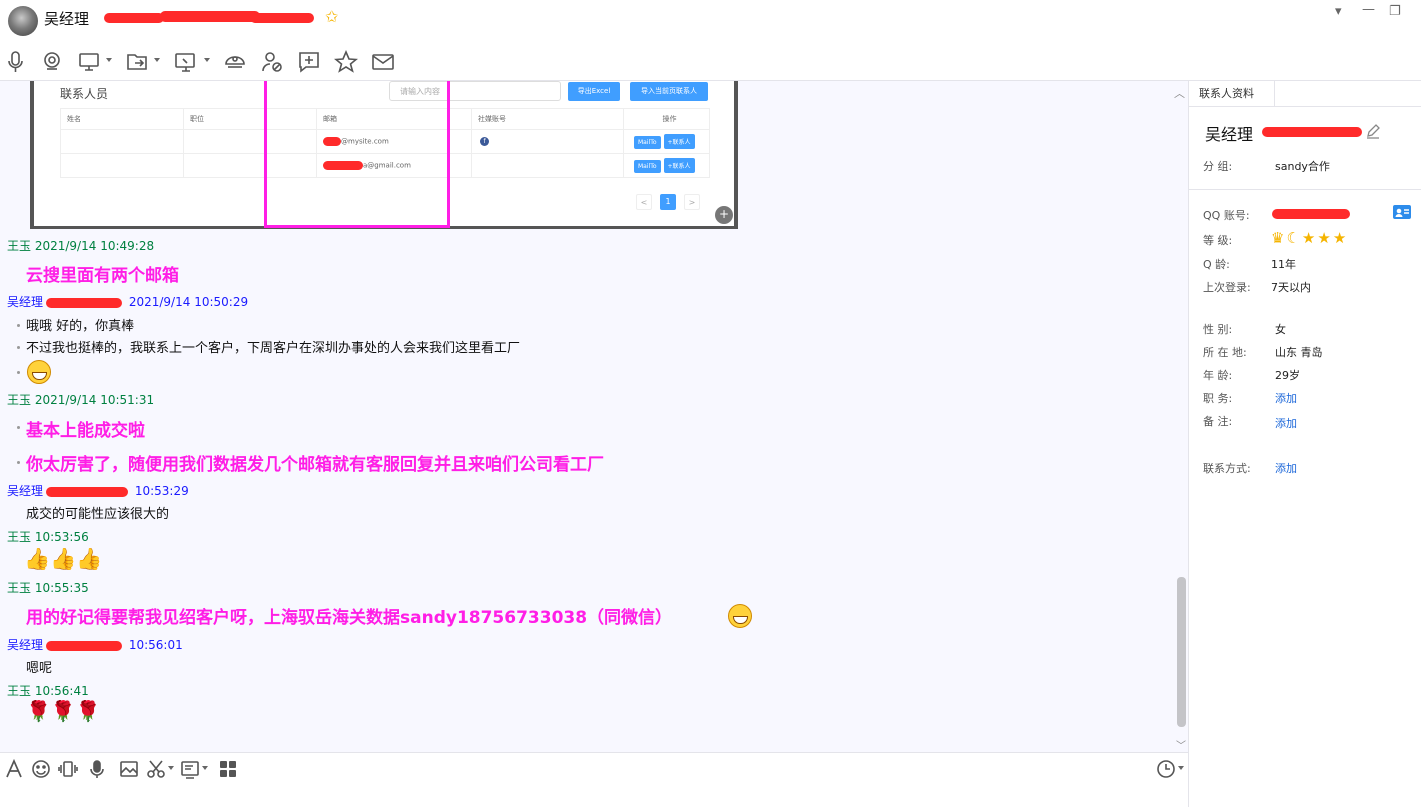  I want to click on gender-value: 女, so click(1280, 329).